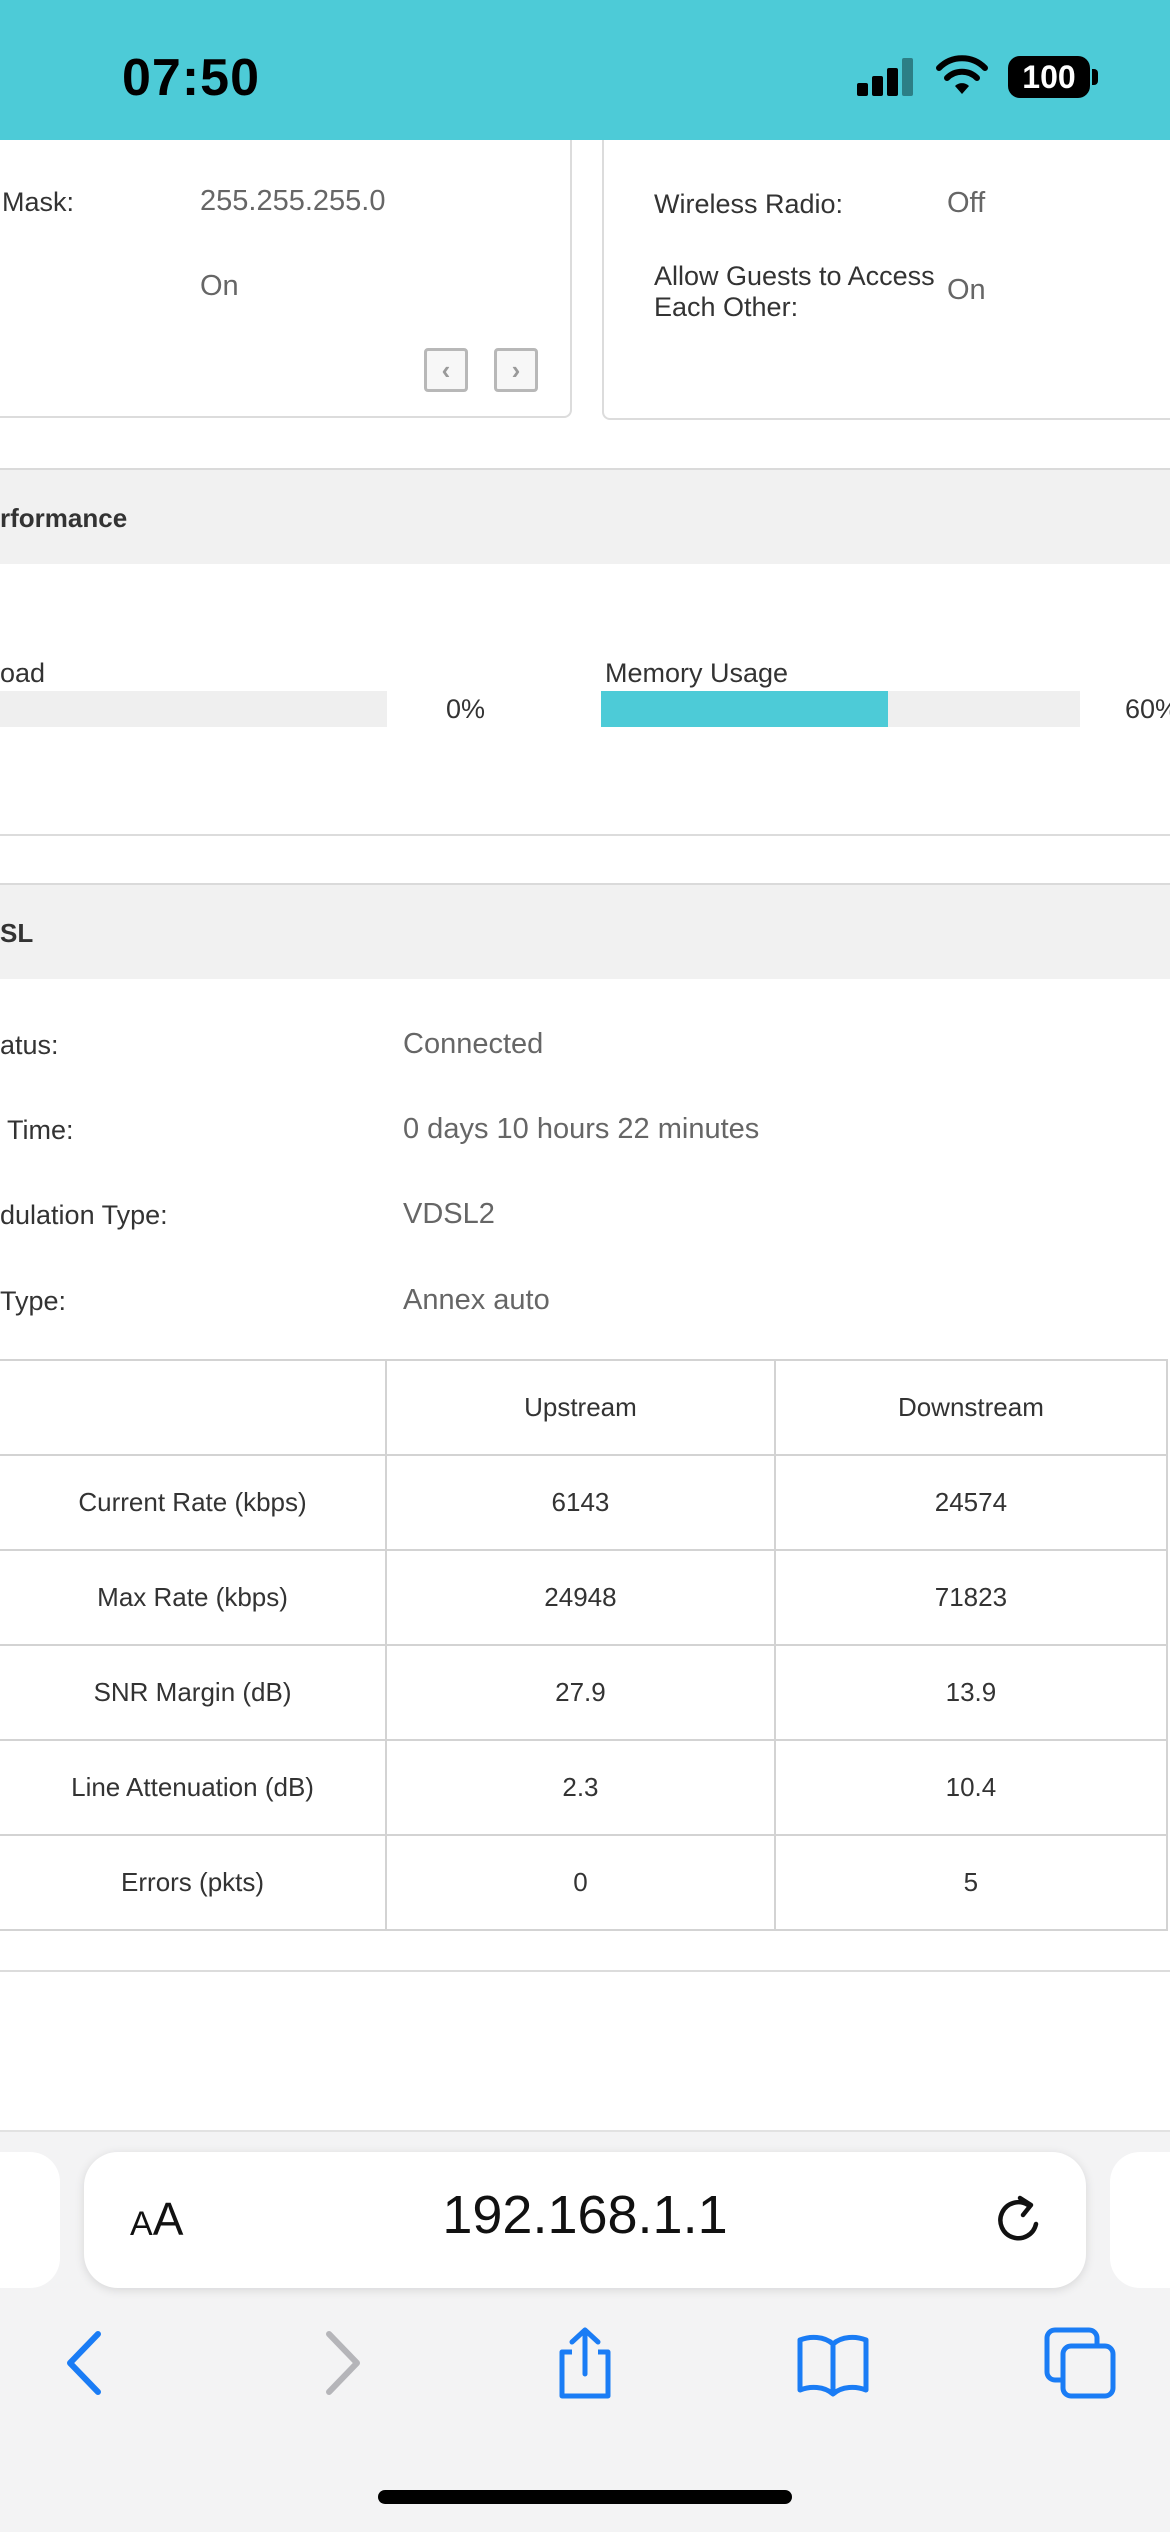  Describe the element at coordinates (340, 2363) in the screenshot. I see `forward-icon` at that location.